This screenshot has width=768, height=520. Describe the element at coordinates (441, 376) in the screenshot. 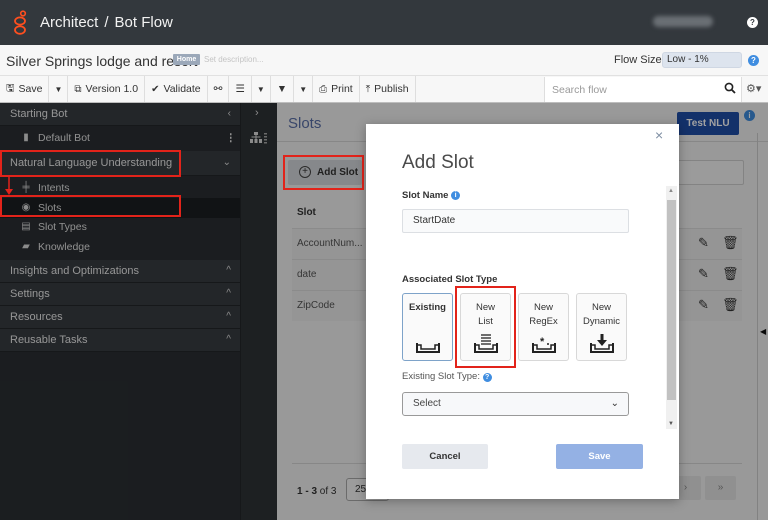

I see `label-text: Existing Slot Type:` at that location.